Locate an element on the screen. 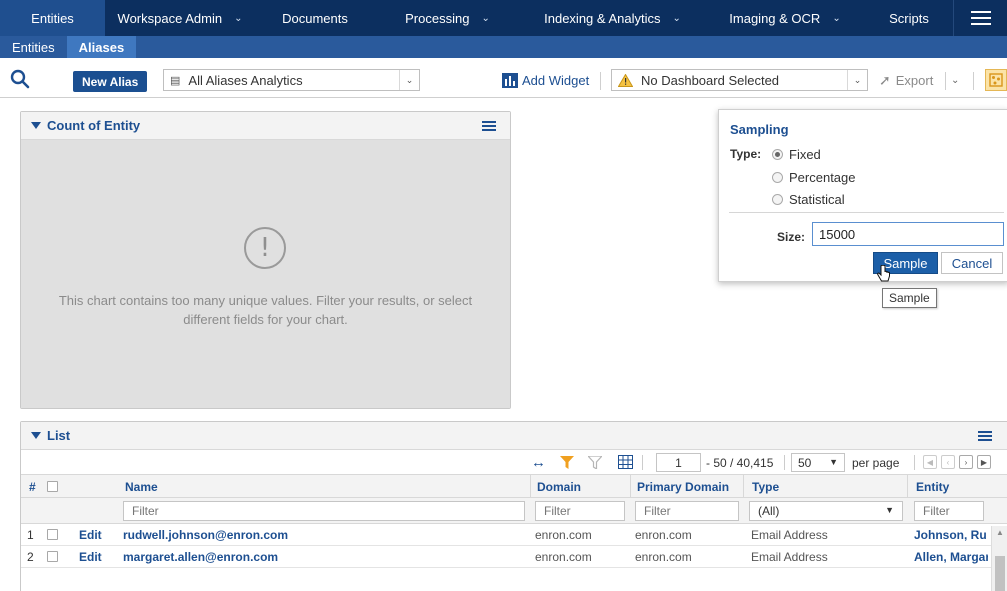 The height and width of the screenshot is (591, 1007). list-panel-header: List is located at coordinates (514, 436).